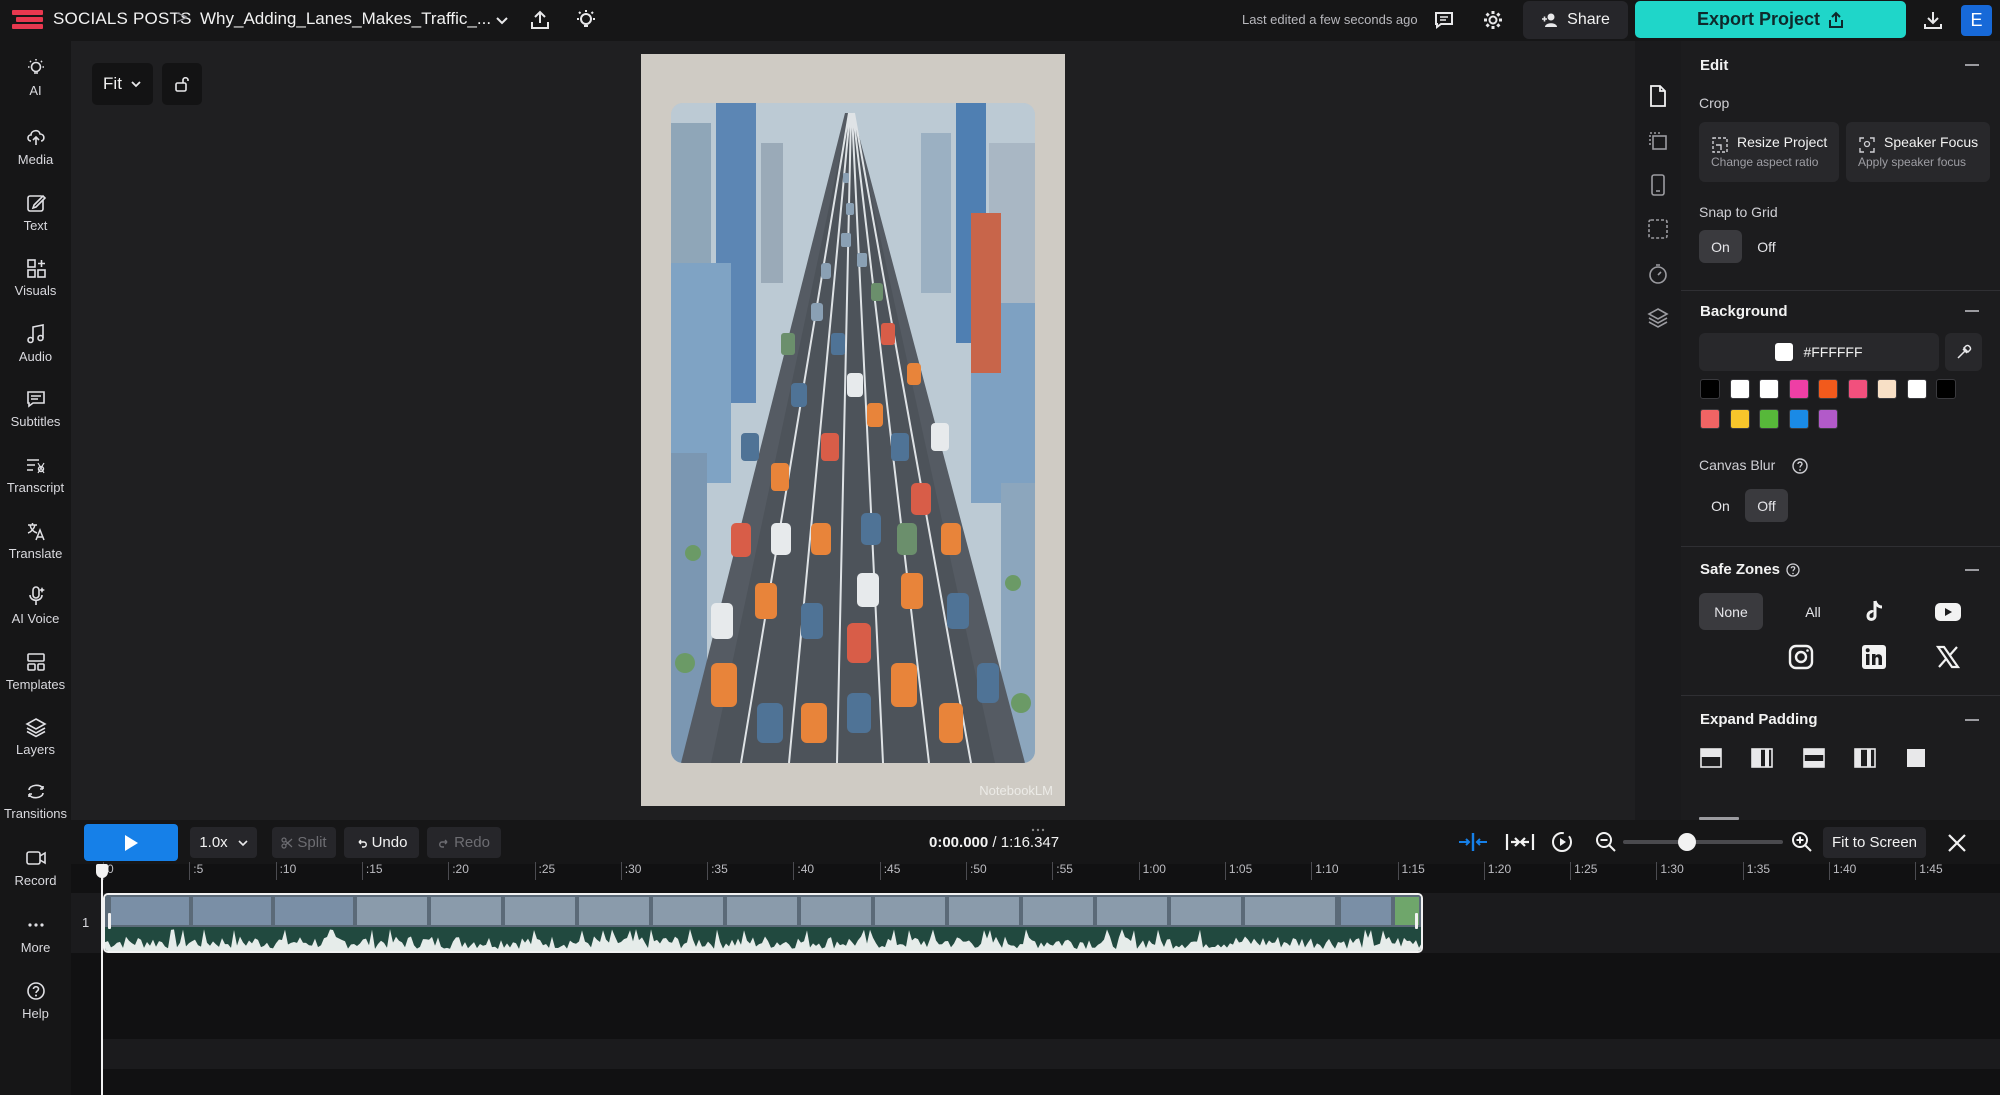 The width and height of the screenshot is (2000, 1095). I want to click on pad-top-icon, so click(1711, 758).